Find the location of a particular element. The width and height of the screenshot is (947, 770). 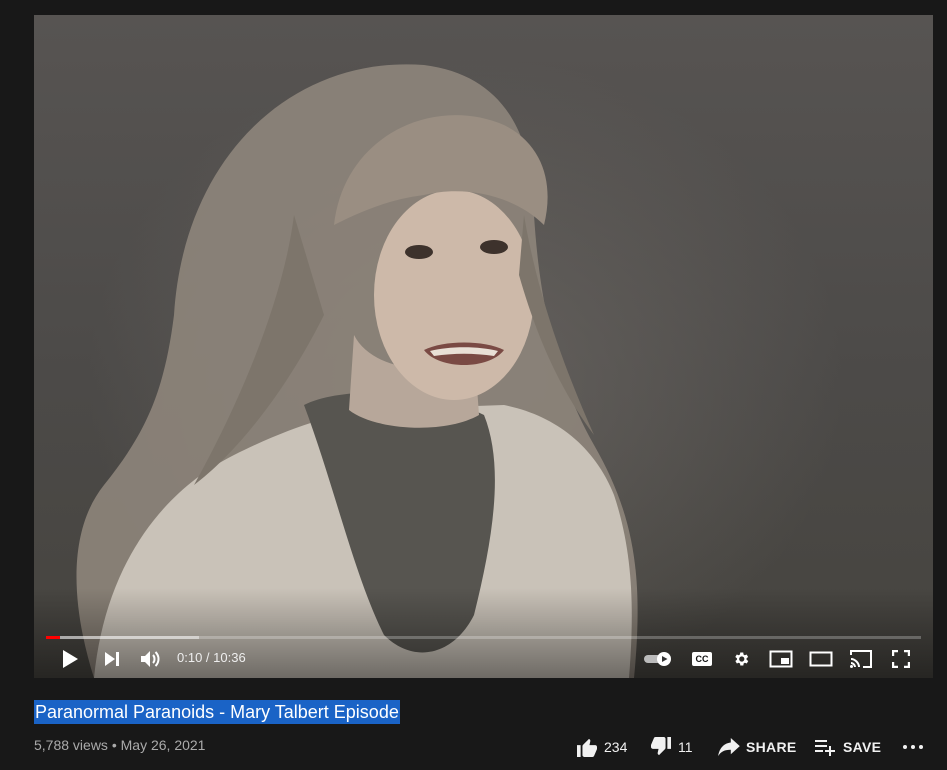

thumbs-down-icon is located at coordinates (661, 746).